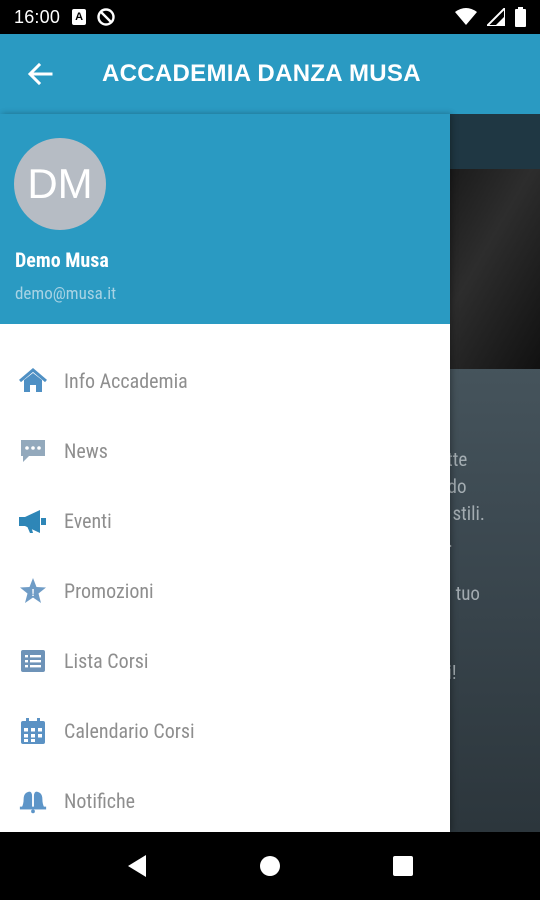 This screenshot has height=900, width=540. I want to click on menu-item-label: Info Accademia, so click(126, 381).